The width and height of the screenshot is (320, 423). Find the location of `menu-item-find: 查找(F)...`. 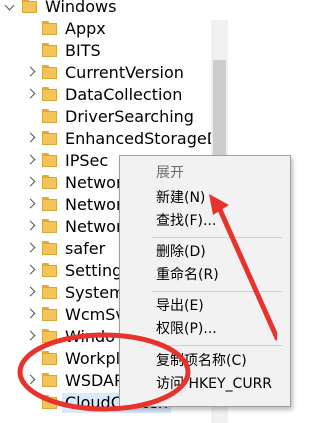

menu-item-find: 查找(F)... is located at coordinates (205, 221).